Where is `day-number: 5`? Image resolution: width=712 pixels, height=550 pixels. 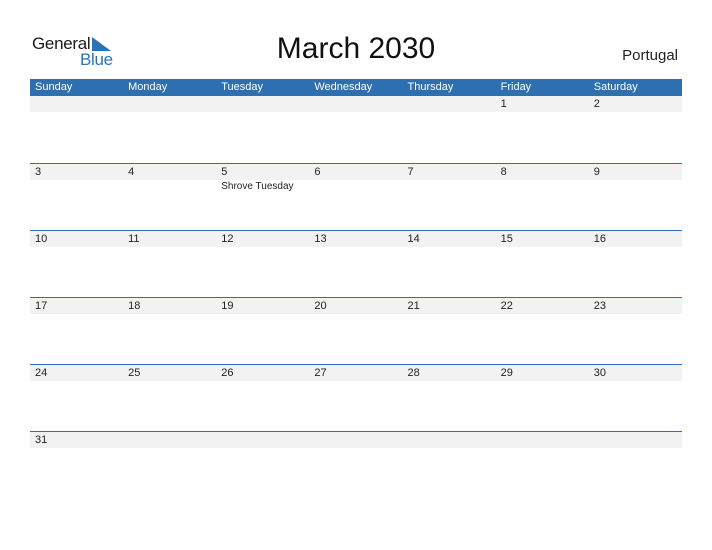 day-number: 5 is located at coordinates (263, 172).